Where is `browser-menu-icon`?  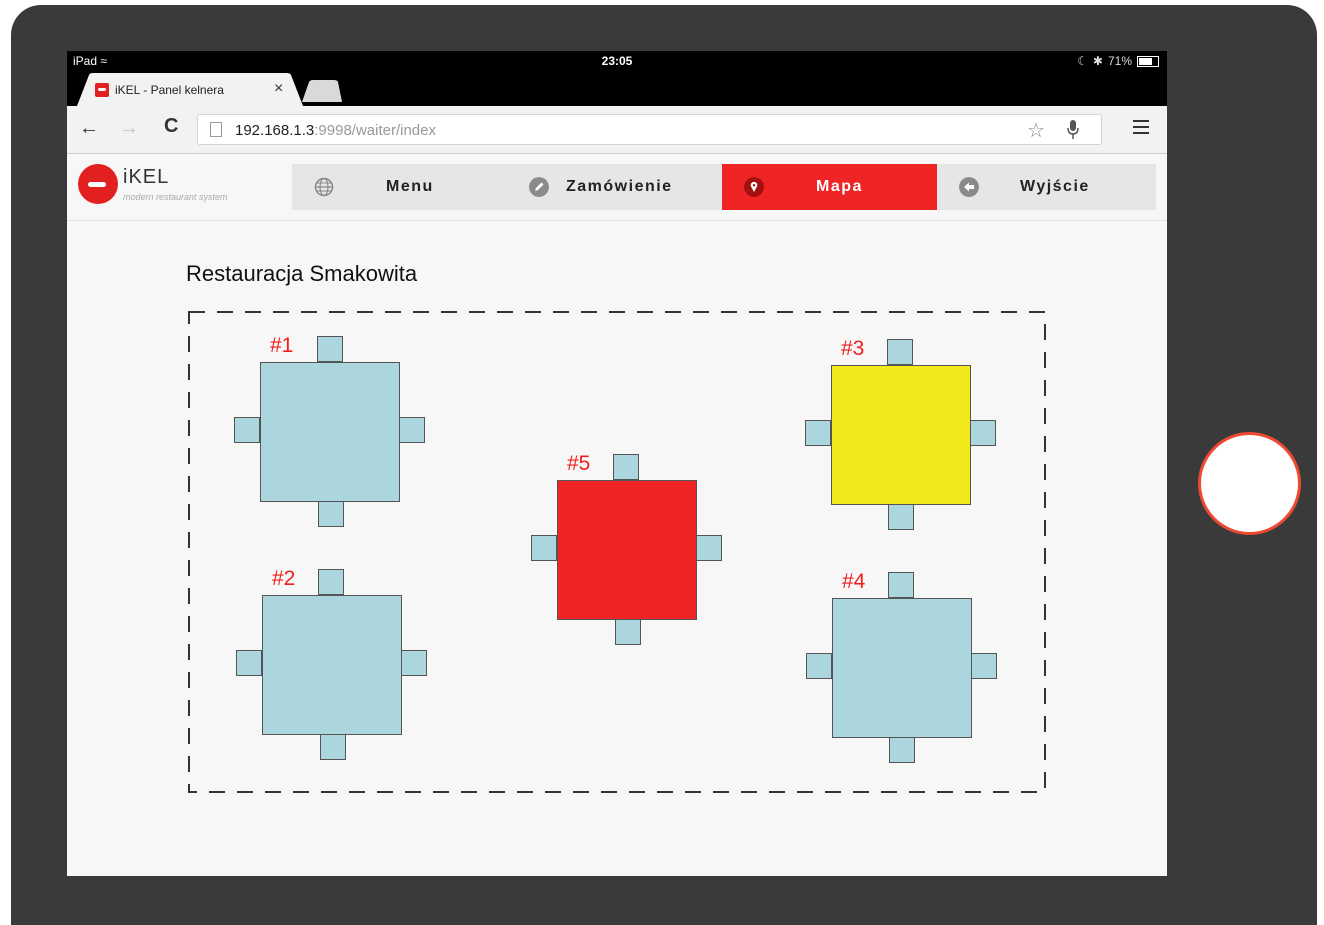
browser-menu-icon is located at coordinates (1141, 127).